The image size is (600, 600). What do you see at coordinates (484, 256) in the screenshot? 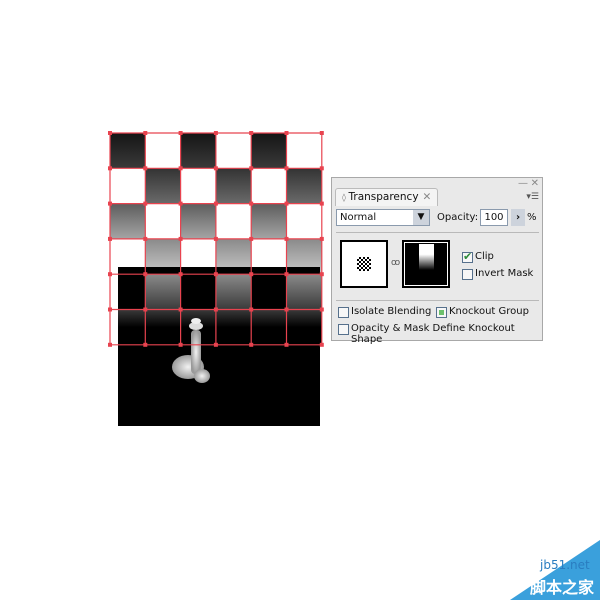
I see `clip-label: Clip` at bounding box center [484, 256].